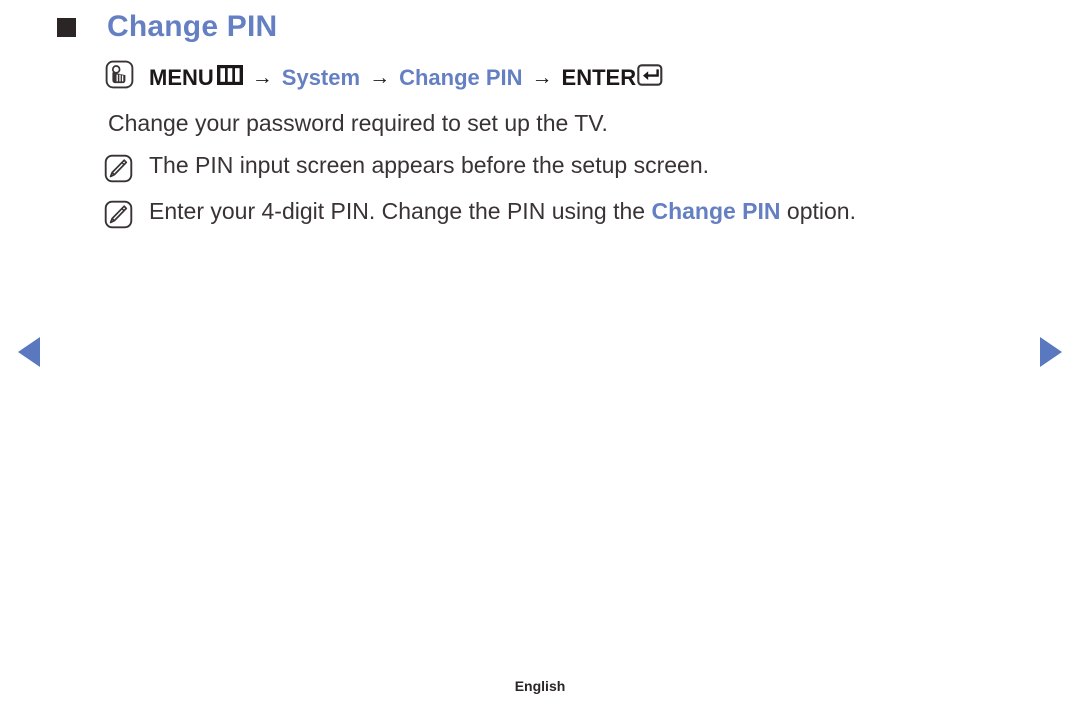  Describe the element at coordinates (321, 77) in the screenshot. I see `menu-step-system: System` at that location.